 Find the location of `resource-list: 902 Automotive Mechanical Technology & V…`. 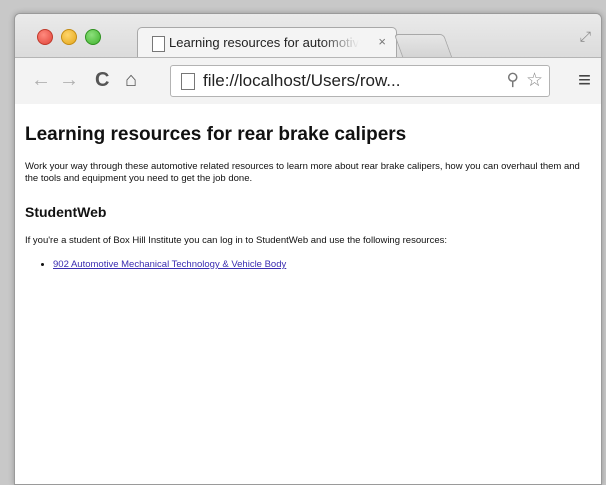

resource-list: 902 Automotive Mechanical Technology & V… is located at coordinates (169, 264).